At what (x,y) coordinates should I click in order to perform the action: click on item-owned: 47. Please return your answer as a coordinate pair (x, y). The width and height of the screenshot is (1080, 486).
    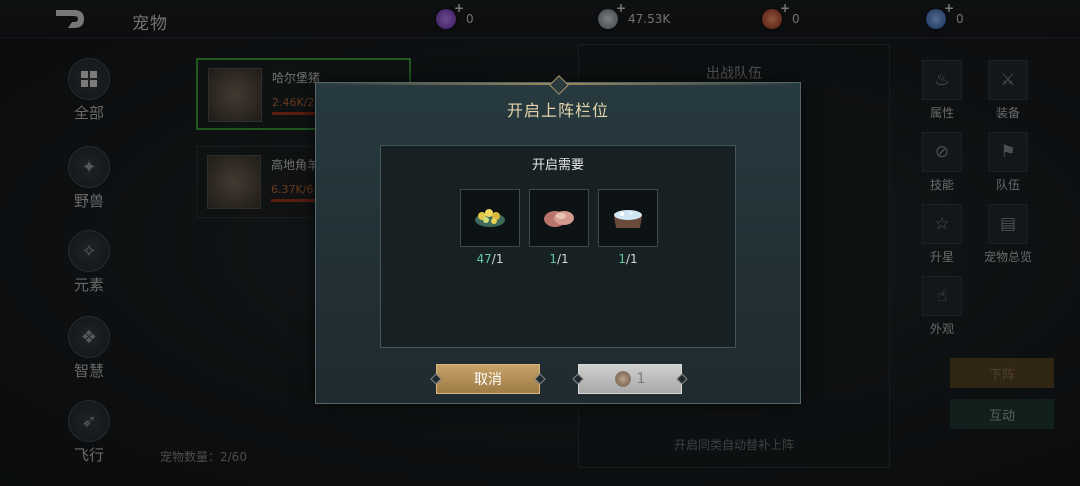
    Looking at the image, I should click on (484, 259).